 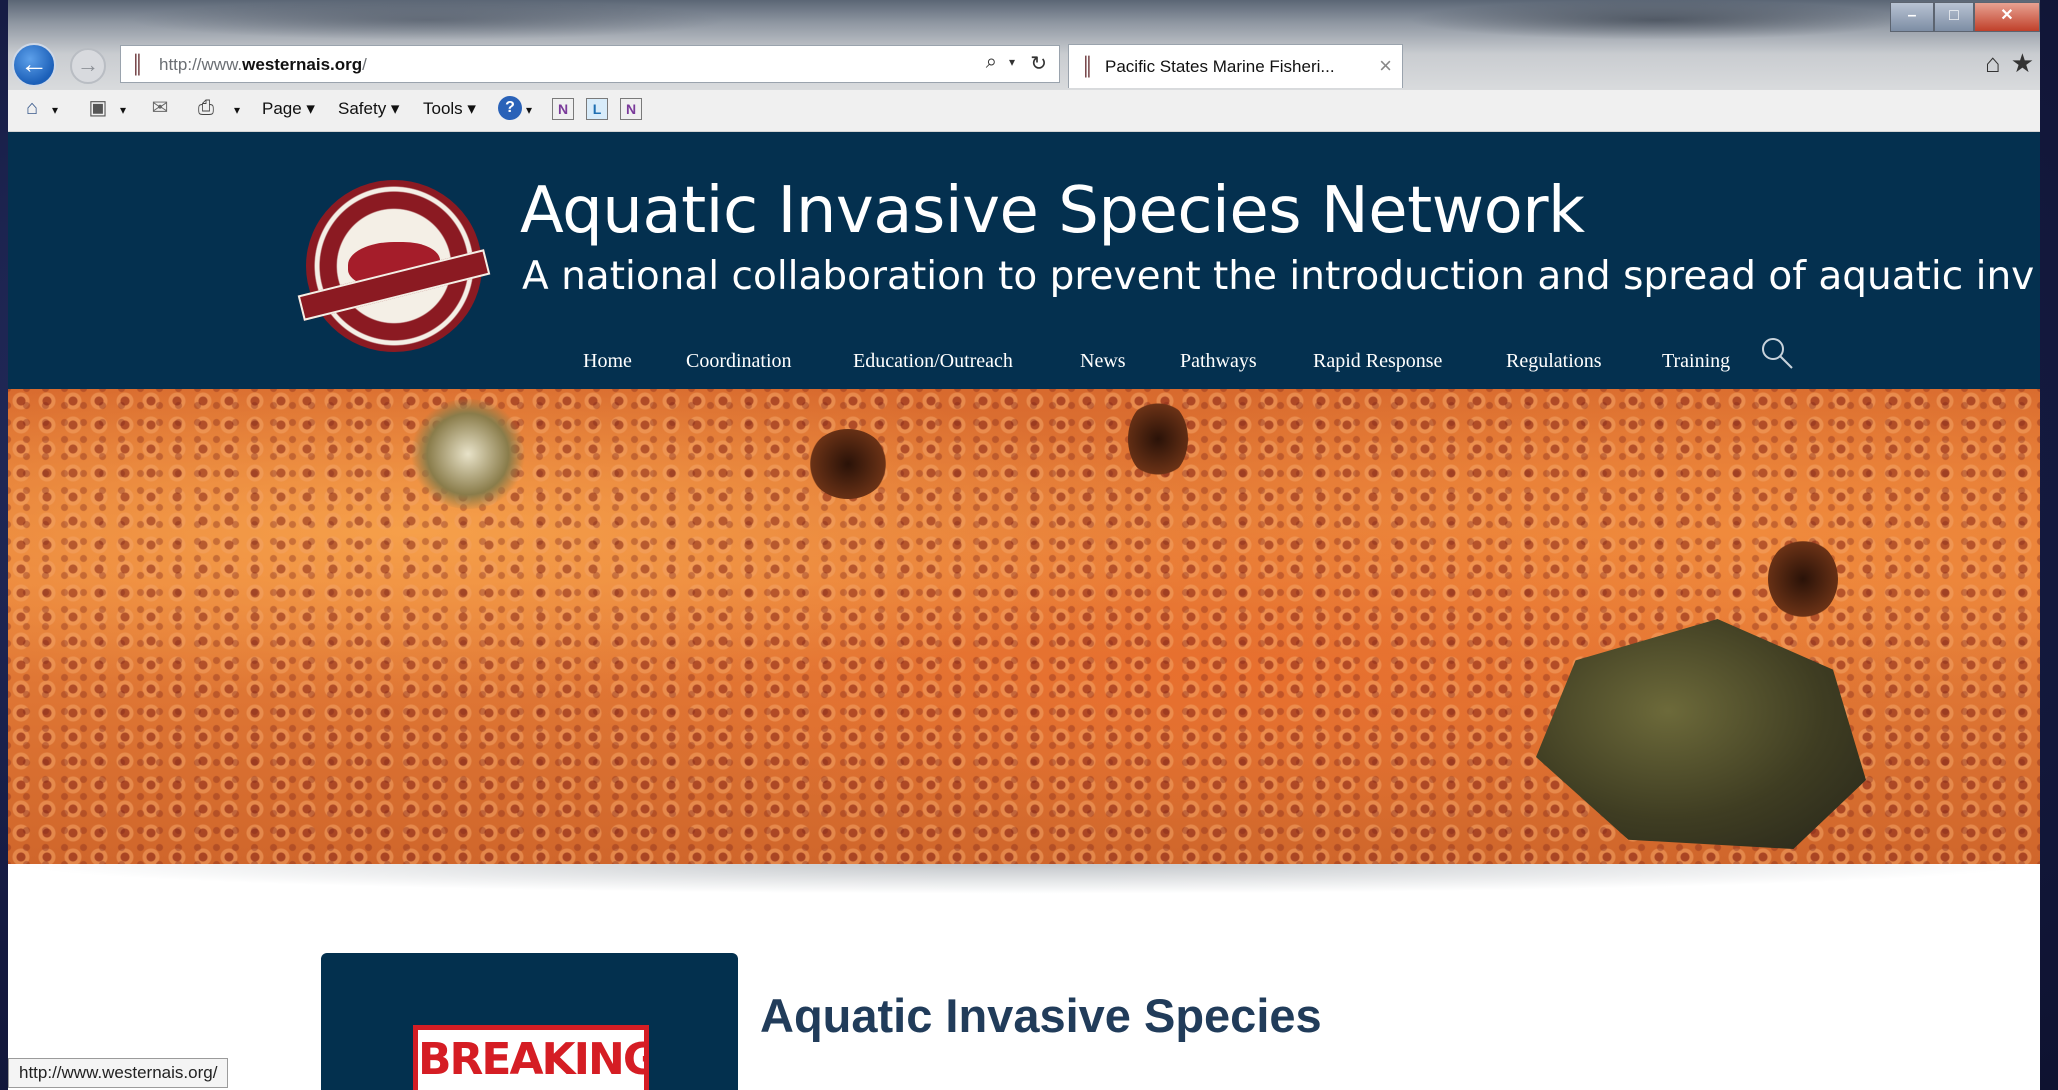 What do you see at coordinates (2004, 63) in the screenshot?
I see `browser-right-icons: ⌂ ★` at bounding box center [2004, 63].